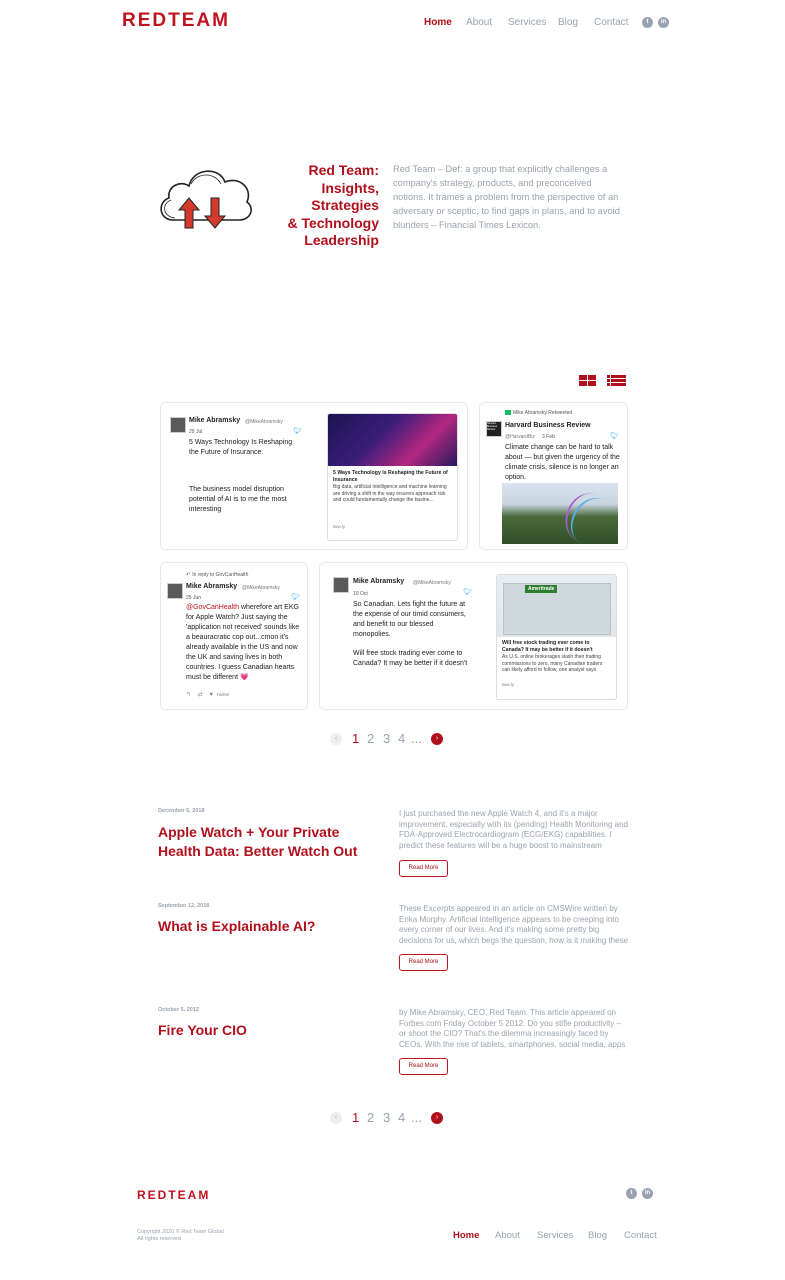  I want to click on footer-nav-home: Home, so click(466, 1235).